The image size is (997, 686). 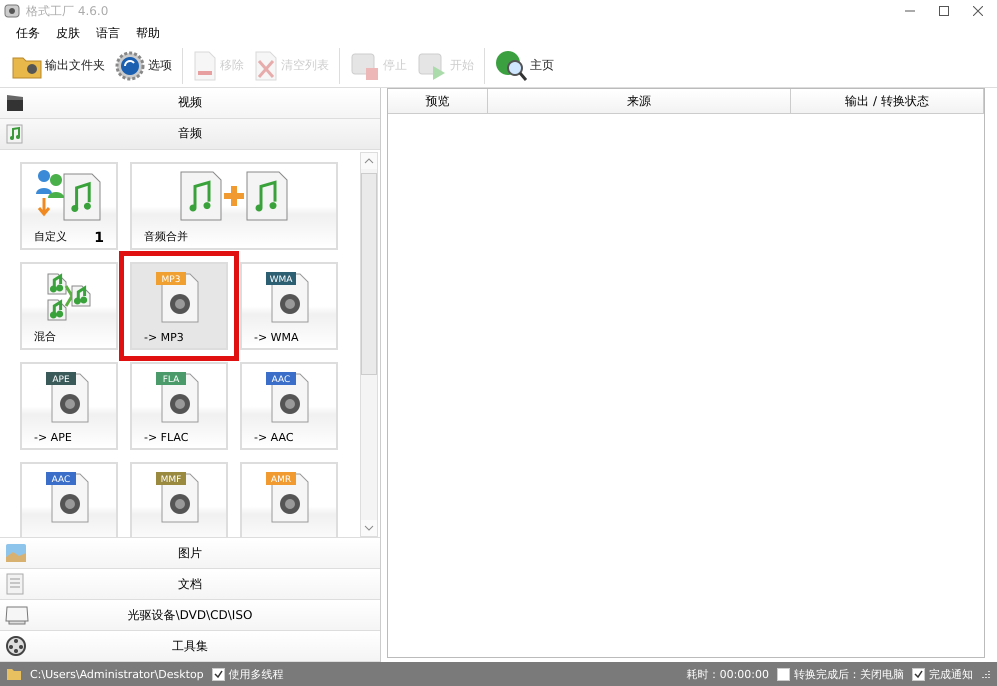 What do you see at coordinates (432, 65) in the screenshot?
I see `film-play-icon` at bounding box center [432, 65].